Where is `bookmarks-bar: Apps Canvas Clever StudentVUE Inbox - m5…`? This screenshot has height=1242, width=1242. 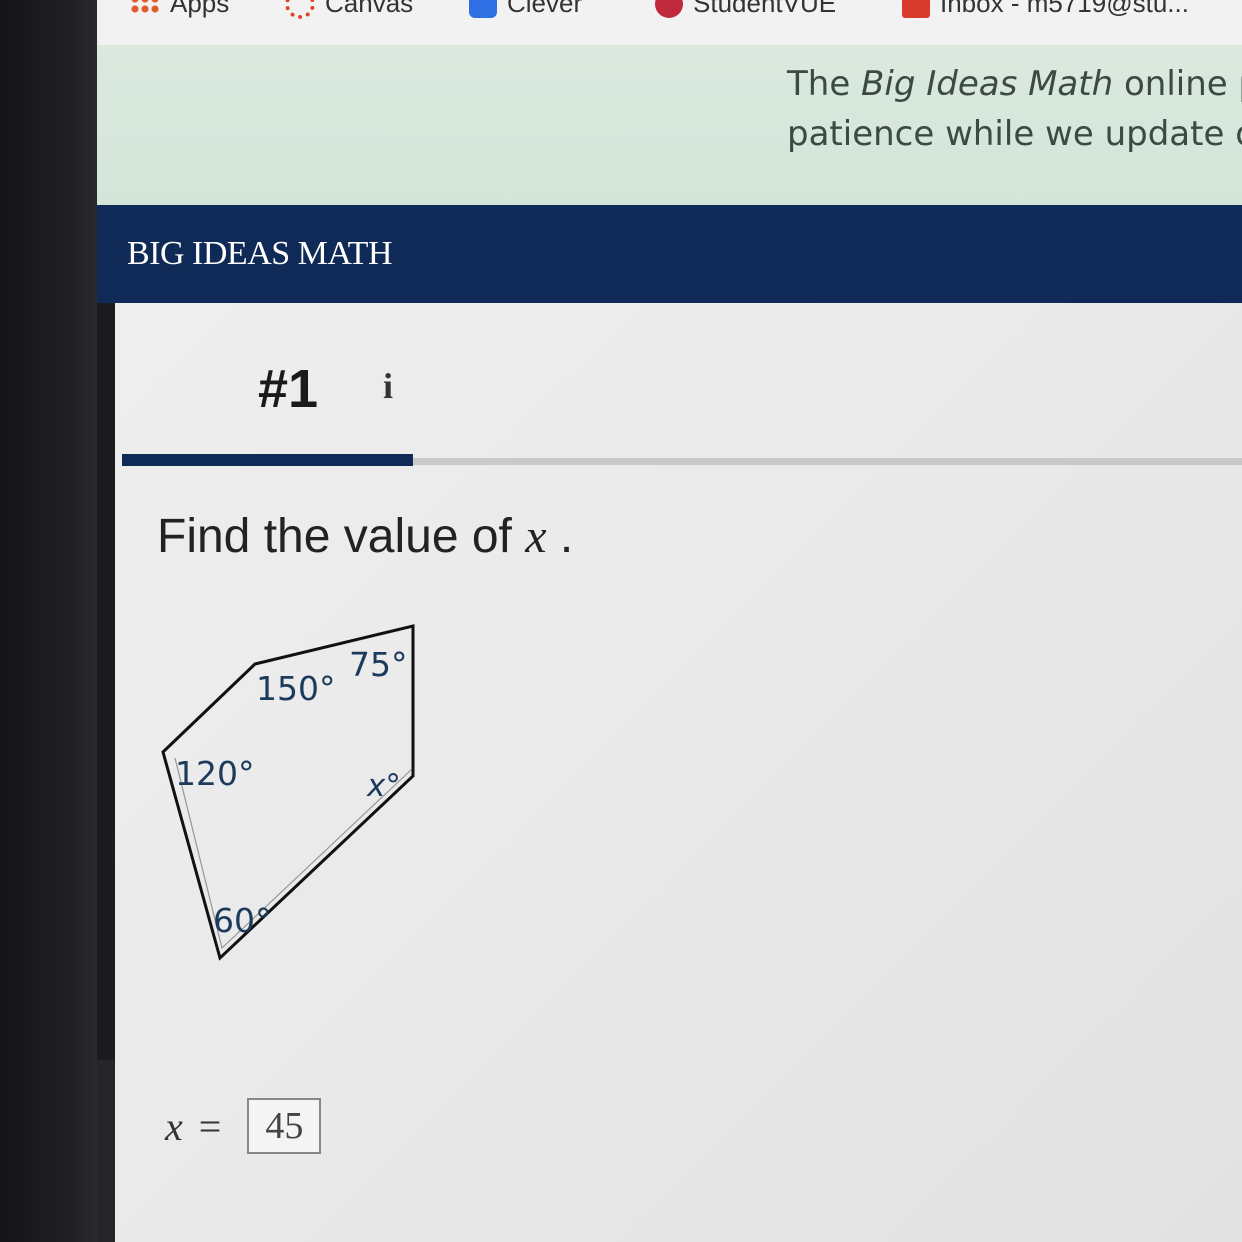 bookmarks-bar: Apps Canvas Clever StudentVUE Inbox - m5… is located at coordinates (669, 22).